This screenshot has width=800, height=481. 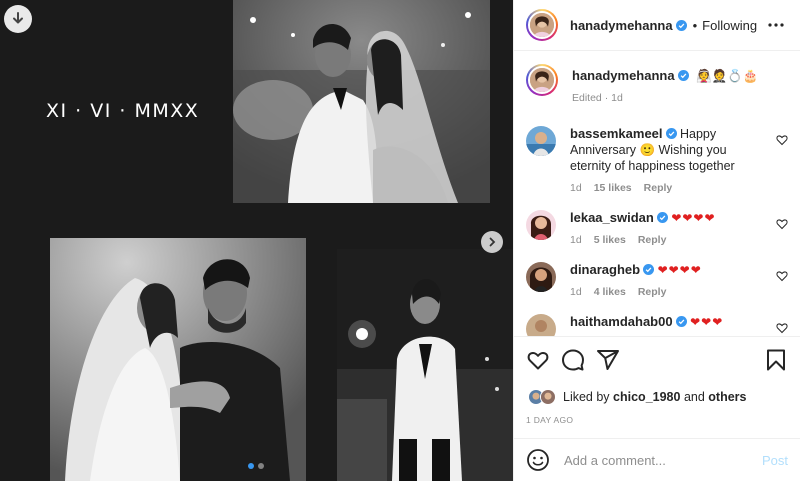 I want to click on post-button: Post, so click(x=775, y=460).